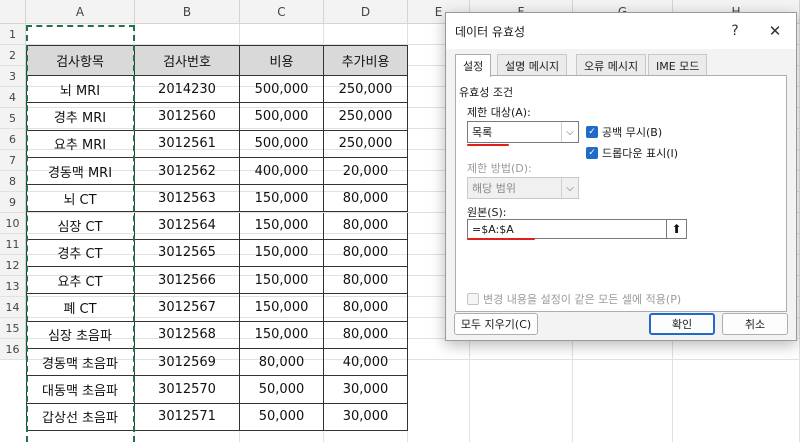 This screenshot has height=442, width=800. Describe the element at coordinates (567, 229) in the screenshot. I see `source-input: =$A:$A` at that location.